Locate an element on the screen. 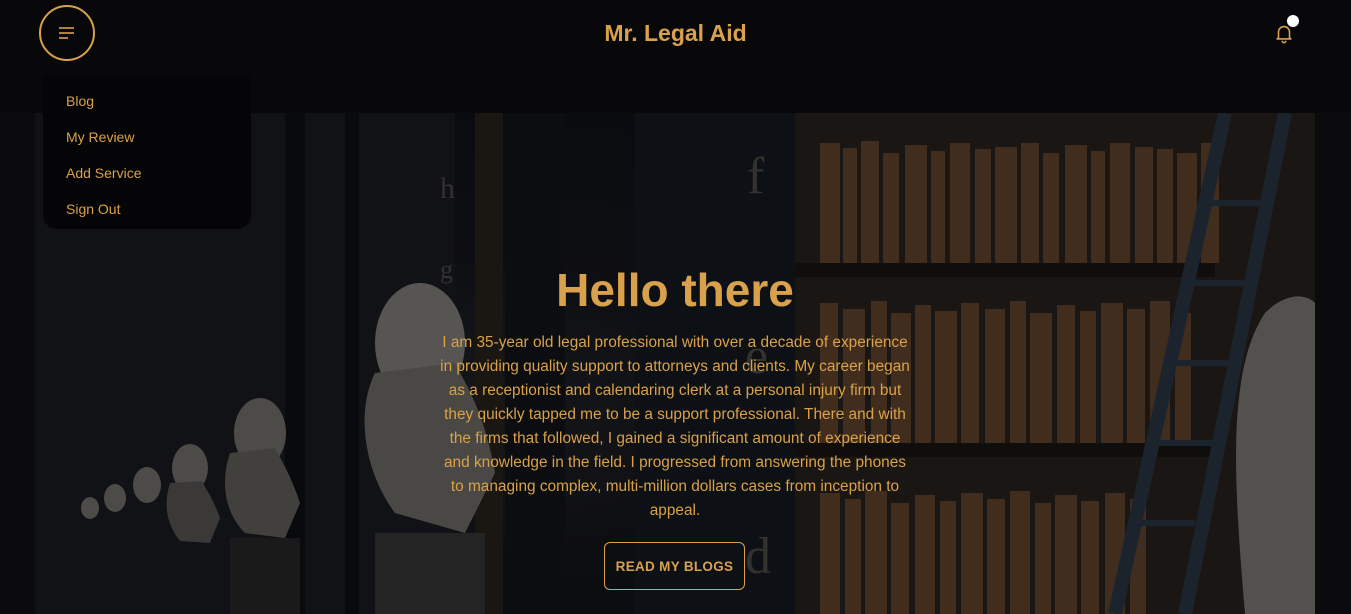 The height and width of the screenshot is (614, 1351). dropdown-item-sign-out: Sign Out is located at coordinates (147, 209).